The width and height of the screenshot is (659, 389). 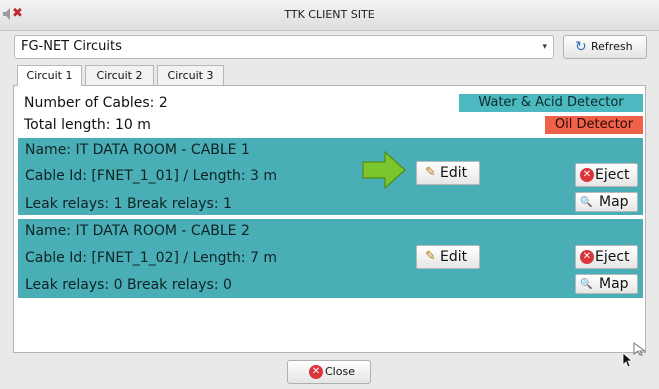 I want to click on close-button: ✕ Close, so click(x=329, y=372).